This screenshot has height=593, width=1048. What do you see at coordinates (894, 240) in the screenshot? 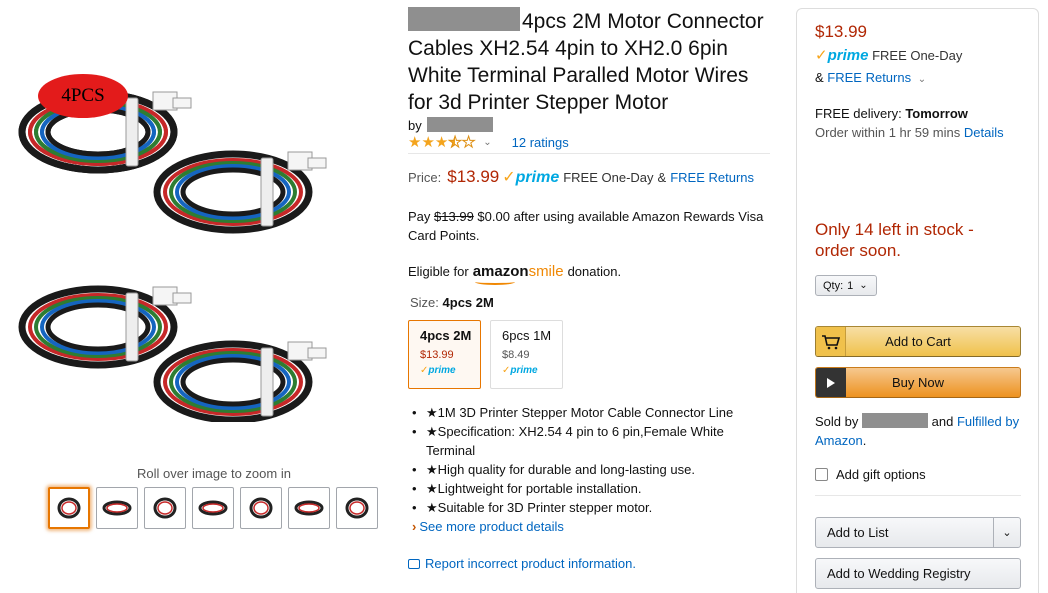
I see `stock-status: Only 14 left in stock - order soon.` at bounding box center [894, 240].